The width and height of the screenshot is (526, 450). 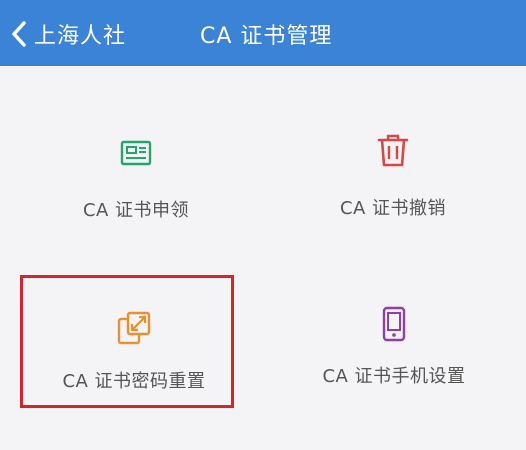 I want to click on ca-phone-setting-tile: CA 证书手机设置, so click(x=394, y=347).